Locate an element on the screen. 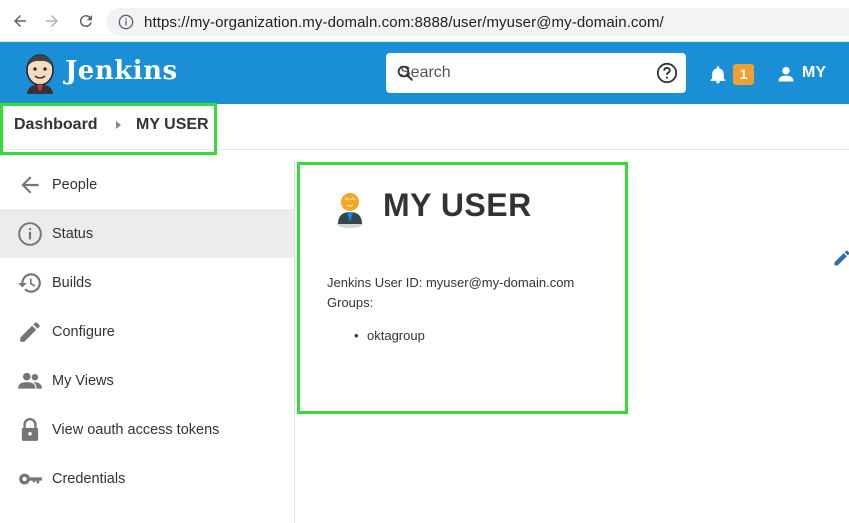  sidebar-item-status: Status is located at coordinates (147, 233).